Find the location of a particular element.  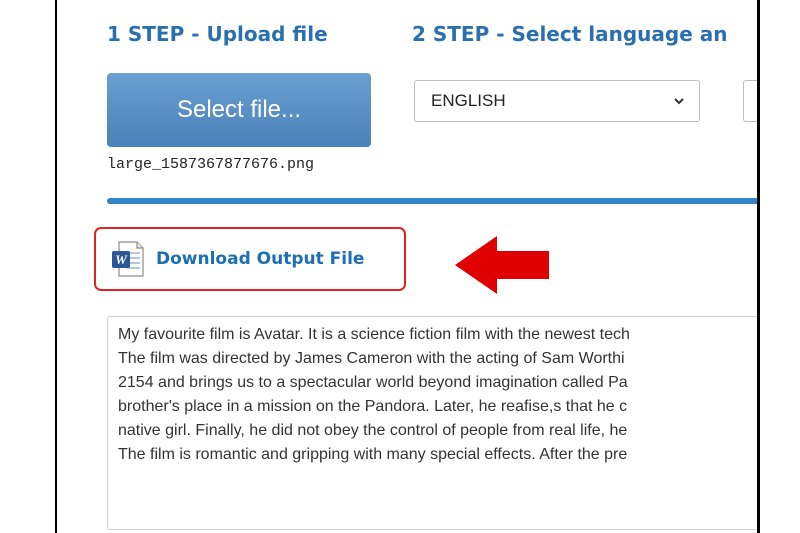

download-output-link: W Download Output File is located at coordinates (250, 259).